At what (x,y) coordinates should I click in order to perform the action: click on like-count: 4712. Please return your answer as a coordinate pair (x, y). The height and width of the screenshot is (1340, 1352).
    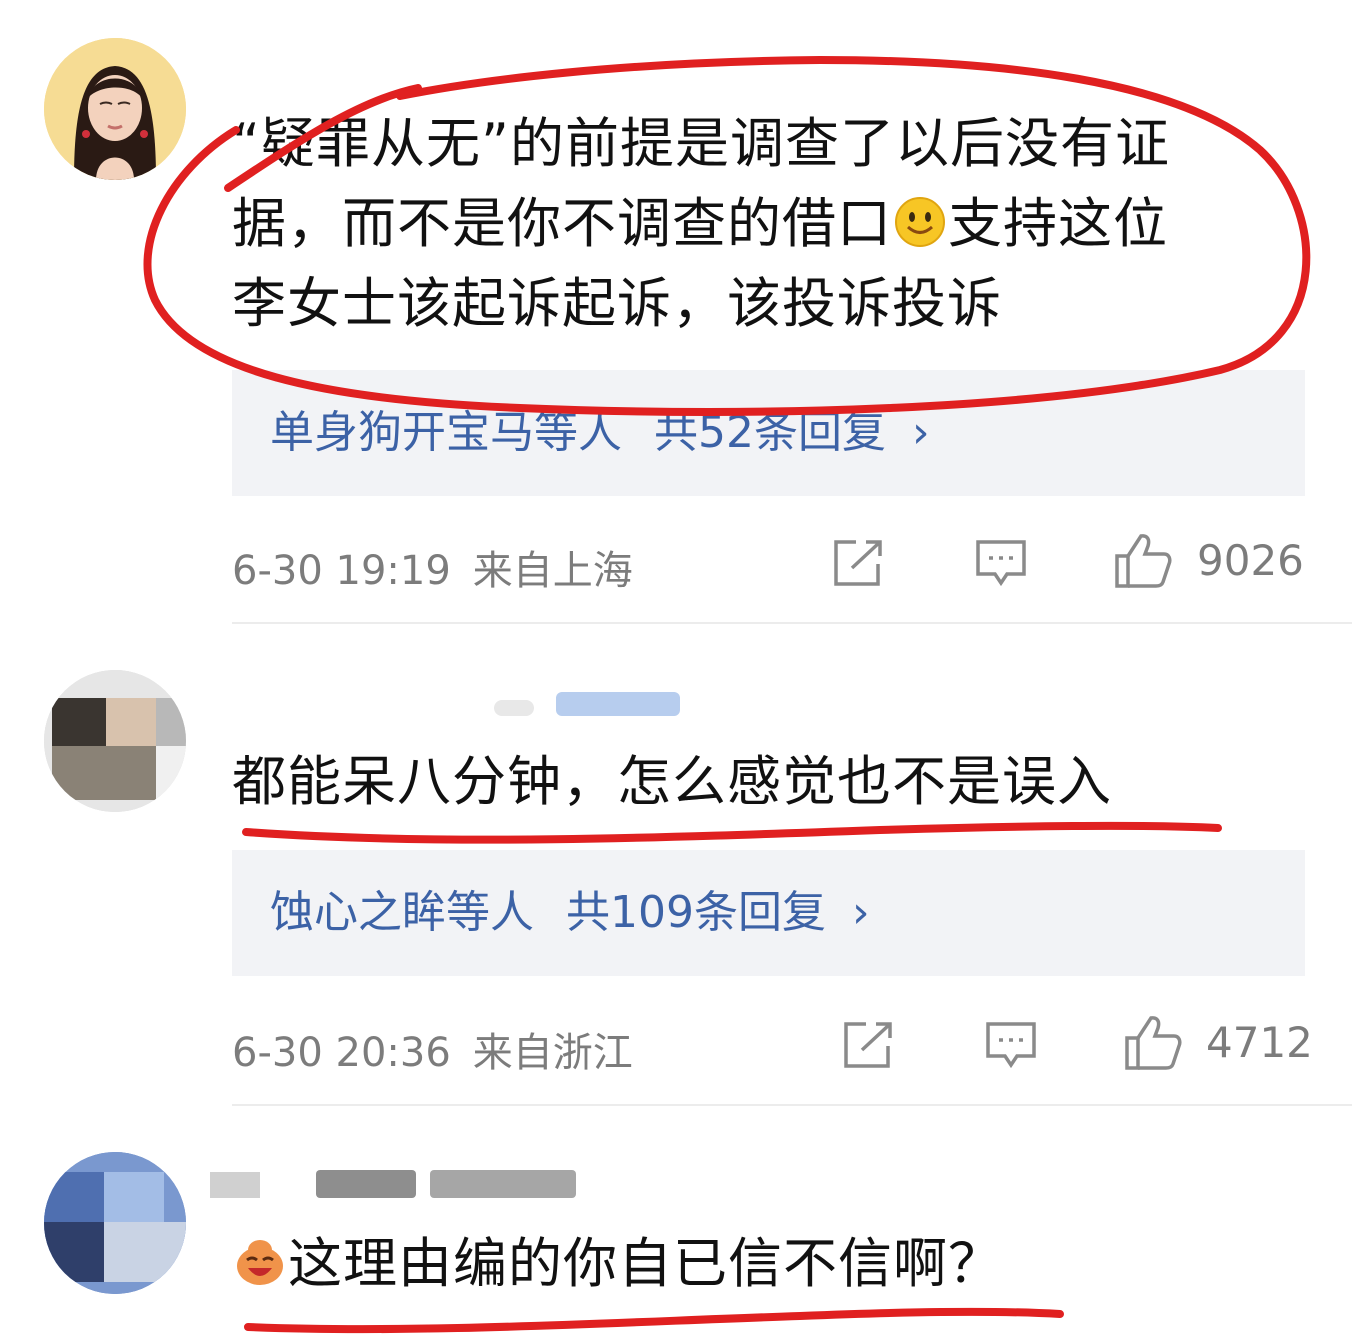
    Looking at the image, I should click on (1259, 1042).